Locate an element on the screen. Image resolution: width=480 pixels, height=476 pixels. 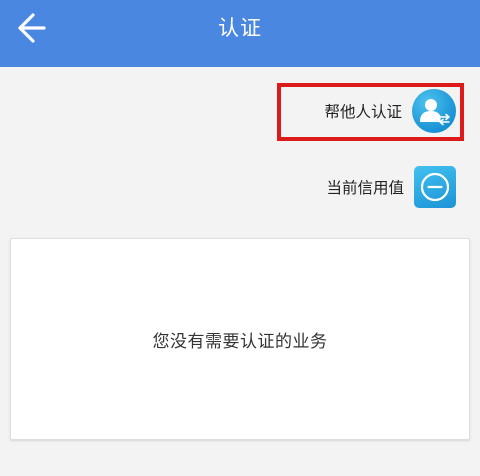
user-switch-icon is located at coordinates (434, 111).